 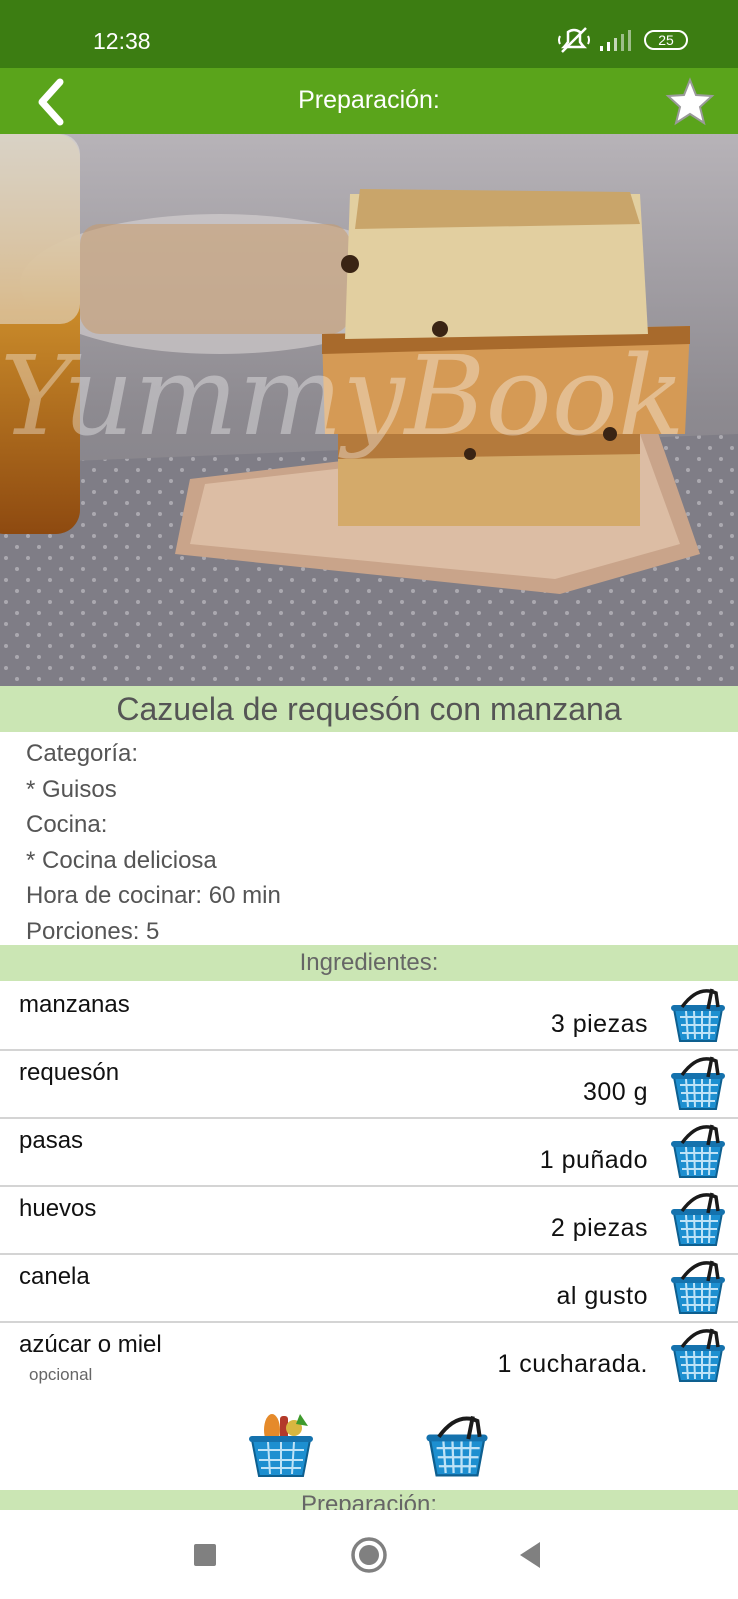 I want to click on ingredient-qty: 2 piezas, so click(x=599, y=1228).